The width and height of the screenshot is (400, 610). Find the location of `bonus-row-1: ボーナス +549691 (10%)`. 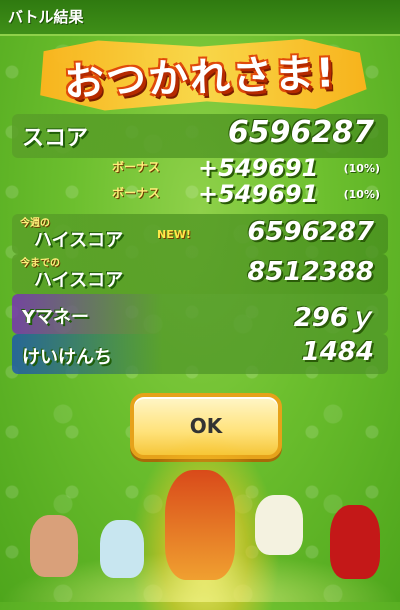

bonus-row-1: ボーナス +549691 (10%) is located at coordinates (248, 168).